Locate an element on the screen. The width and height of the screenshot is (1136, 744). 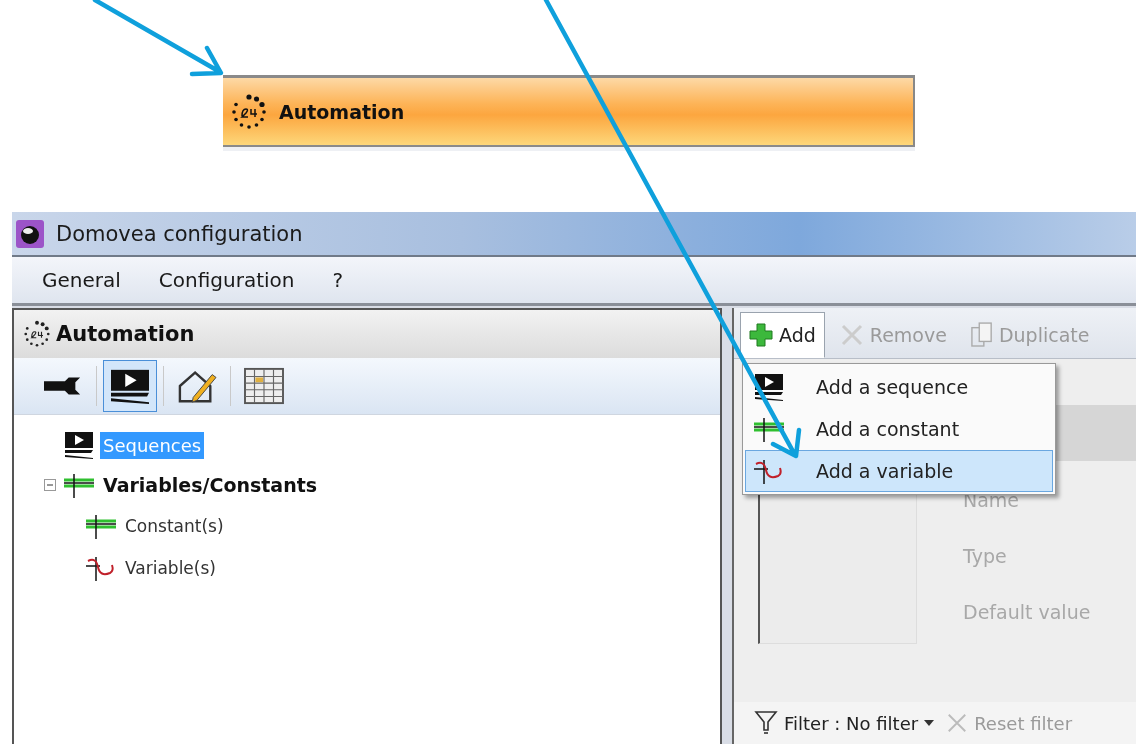
add-button: Add is located at coordinates (782, 335).